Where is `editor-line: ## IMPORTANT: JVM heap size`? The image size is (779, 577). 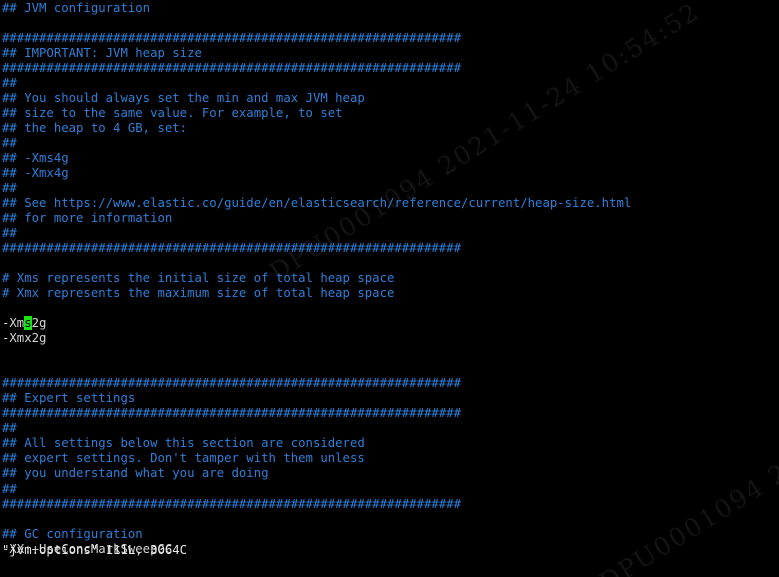
editor-line: ## IMPORTANT: JVM heap size is located at coordinates (316, 53).